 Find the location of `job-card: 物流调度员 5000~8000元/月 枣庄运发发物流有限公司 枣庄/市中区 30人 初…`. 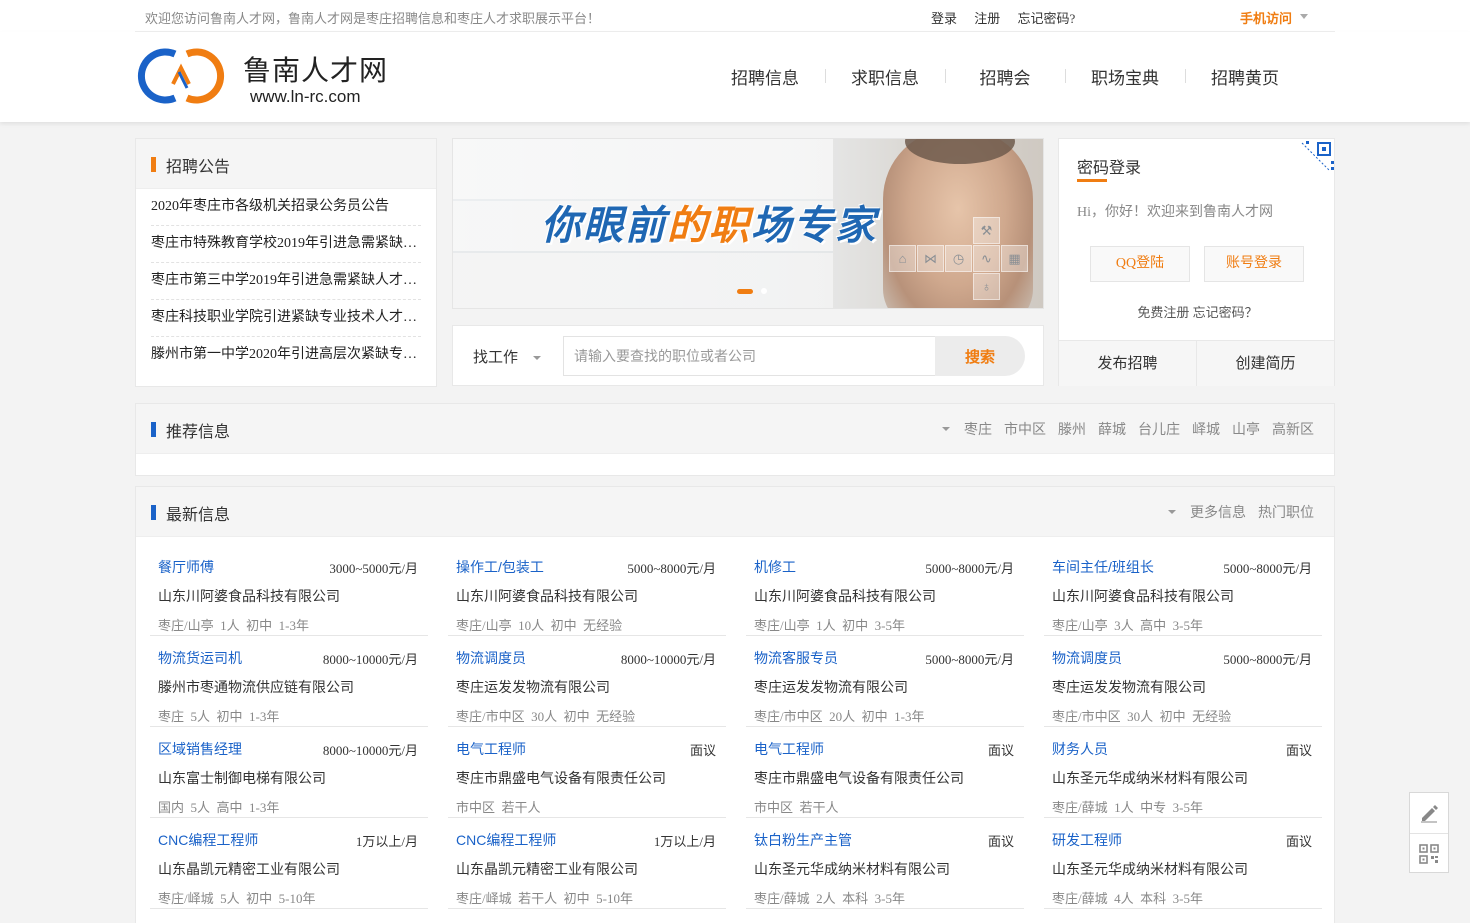

job-card: 物流调度员 5000~8000元/月 枣庄运发发物流有限公司 枣庄/市中区 30人 初… is located at coordinates (1183, 681).